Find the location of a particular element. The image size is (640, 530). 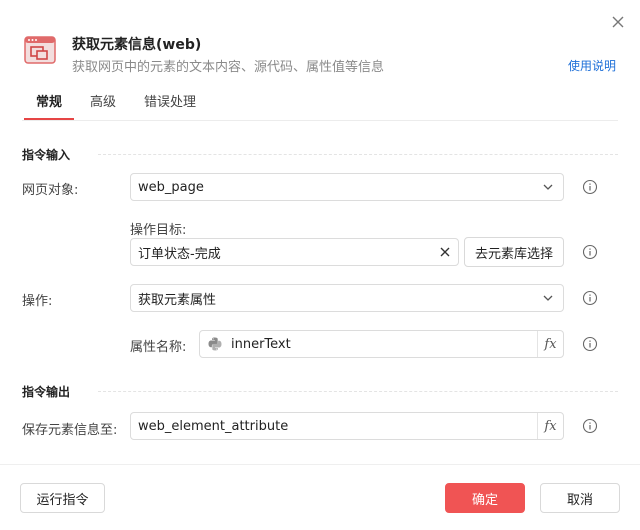

output-section-divider is located at coordinates (358, 391).